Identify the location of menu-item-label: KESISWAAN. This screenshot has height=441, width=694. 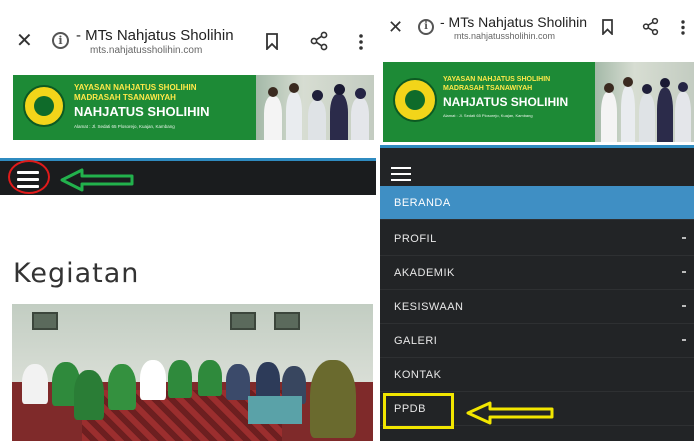
(429, 307).